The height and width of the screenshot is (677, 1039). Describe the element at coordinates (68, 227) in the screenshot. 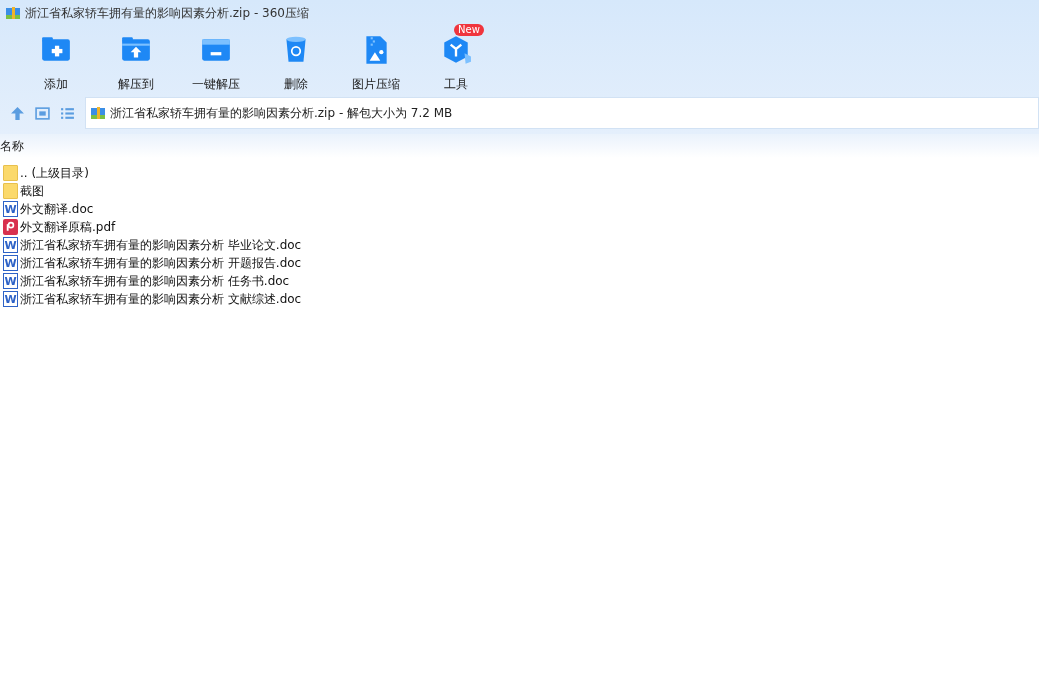

I see `file-name: 外文翻译原稿.pdf` at that location.